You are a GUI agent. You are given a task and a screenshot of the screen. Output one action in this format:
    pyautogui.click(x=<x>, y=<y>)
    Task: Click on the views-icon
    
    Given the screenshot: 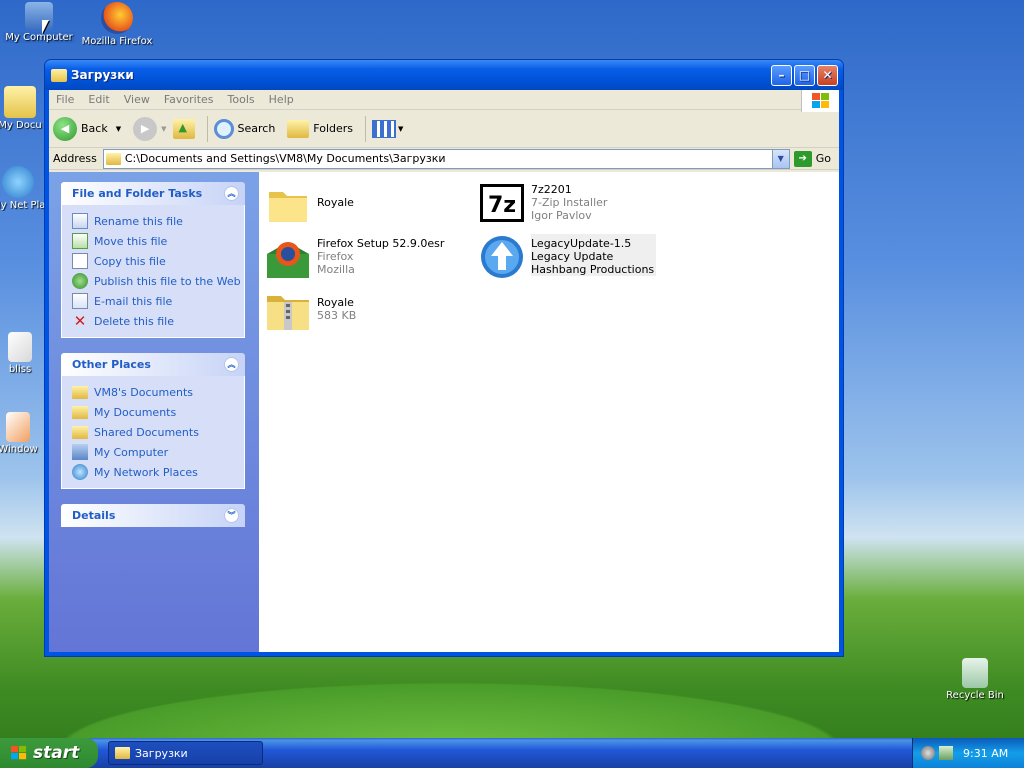 What is the action you would take?
    pyautogui.click(x=384, y=128)
    